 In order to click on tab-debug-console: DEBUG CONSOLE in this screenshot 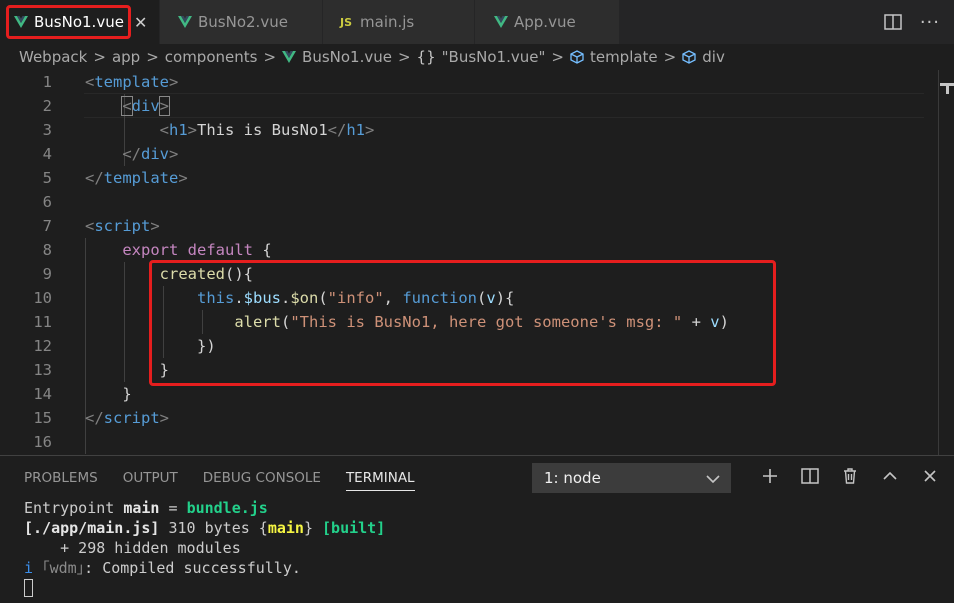, I will do `click(262, 478)`.